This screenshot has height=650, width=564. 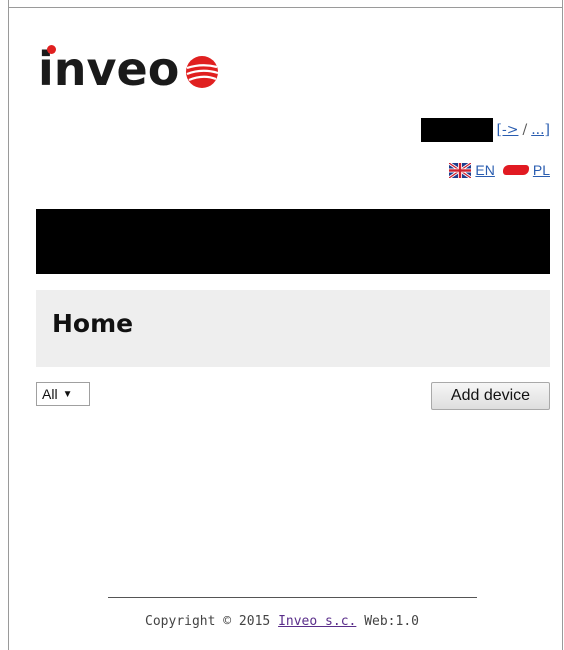 I want to click on brand-logo: inveo, so click(x=128, y=69).